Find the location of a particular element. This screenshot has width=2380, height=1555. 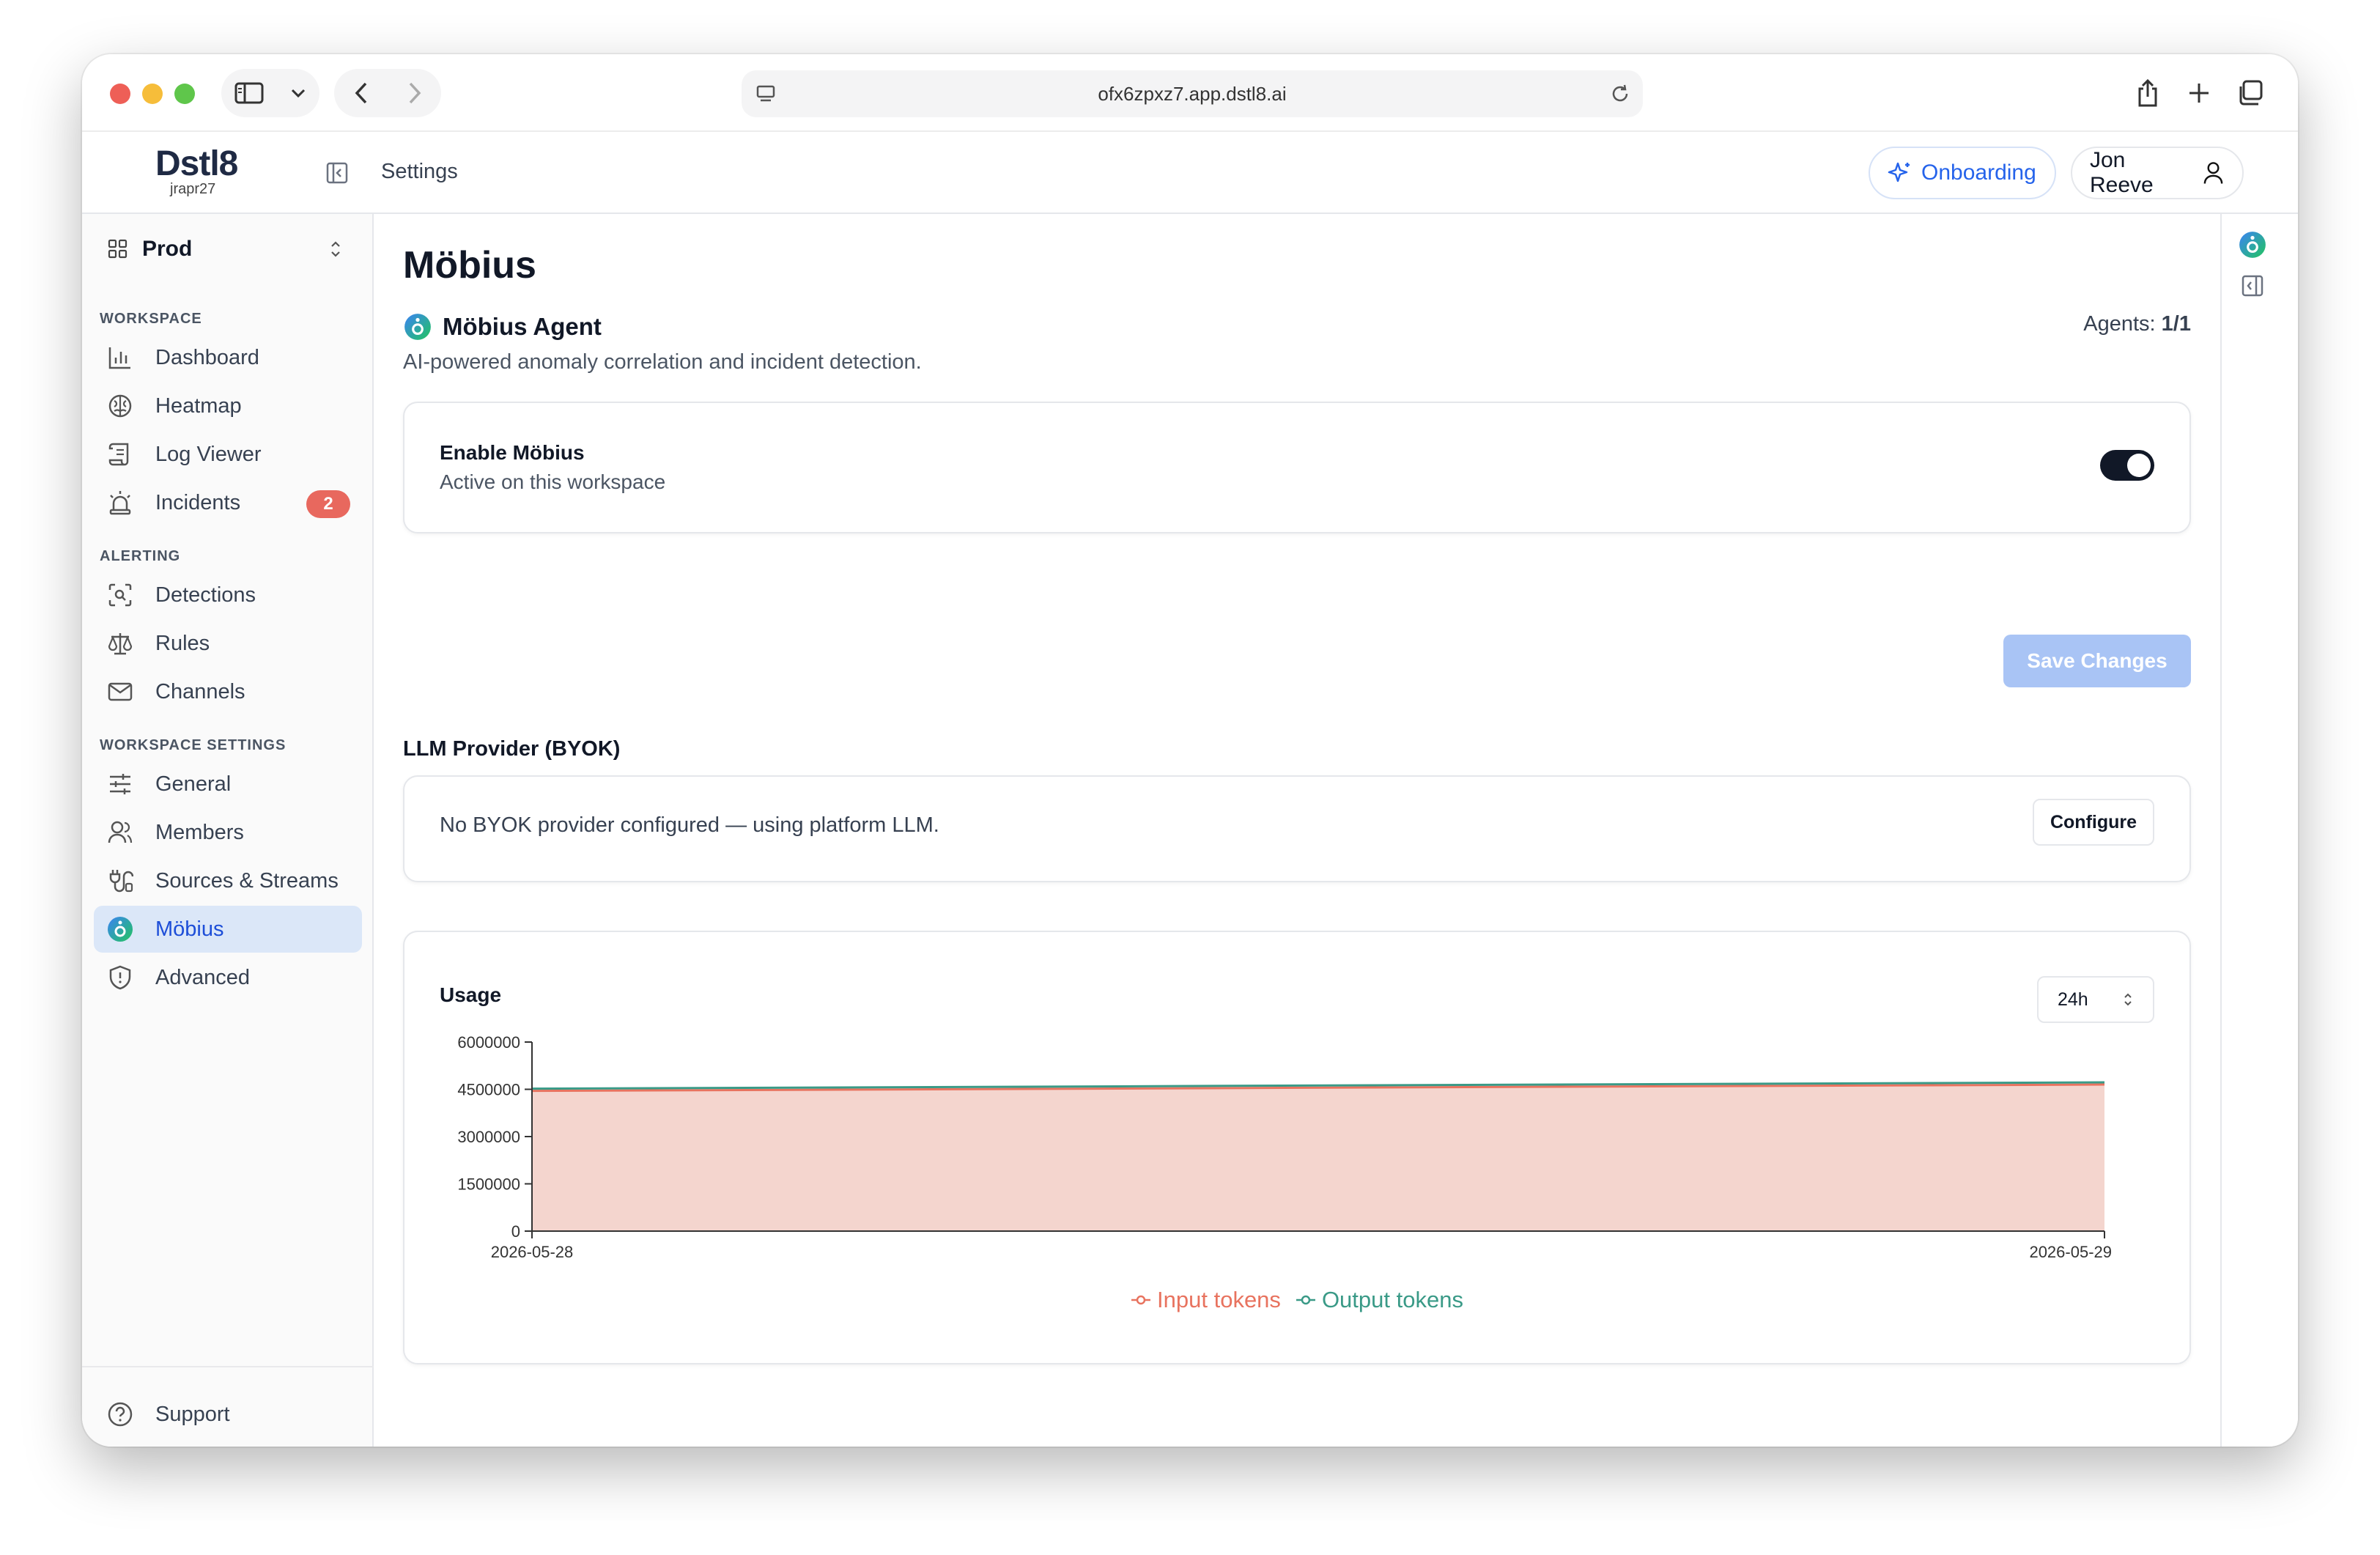

y-tick-label: 6000000 is located at coordinates (488, 1042).